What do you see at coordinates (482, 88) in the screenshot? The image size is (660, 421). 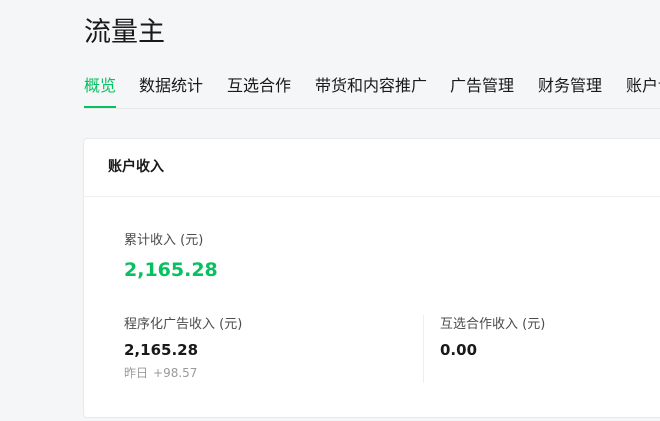 I see `tab-ad-management: 广告管理` at bounding box center [482, 88].